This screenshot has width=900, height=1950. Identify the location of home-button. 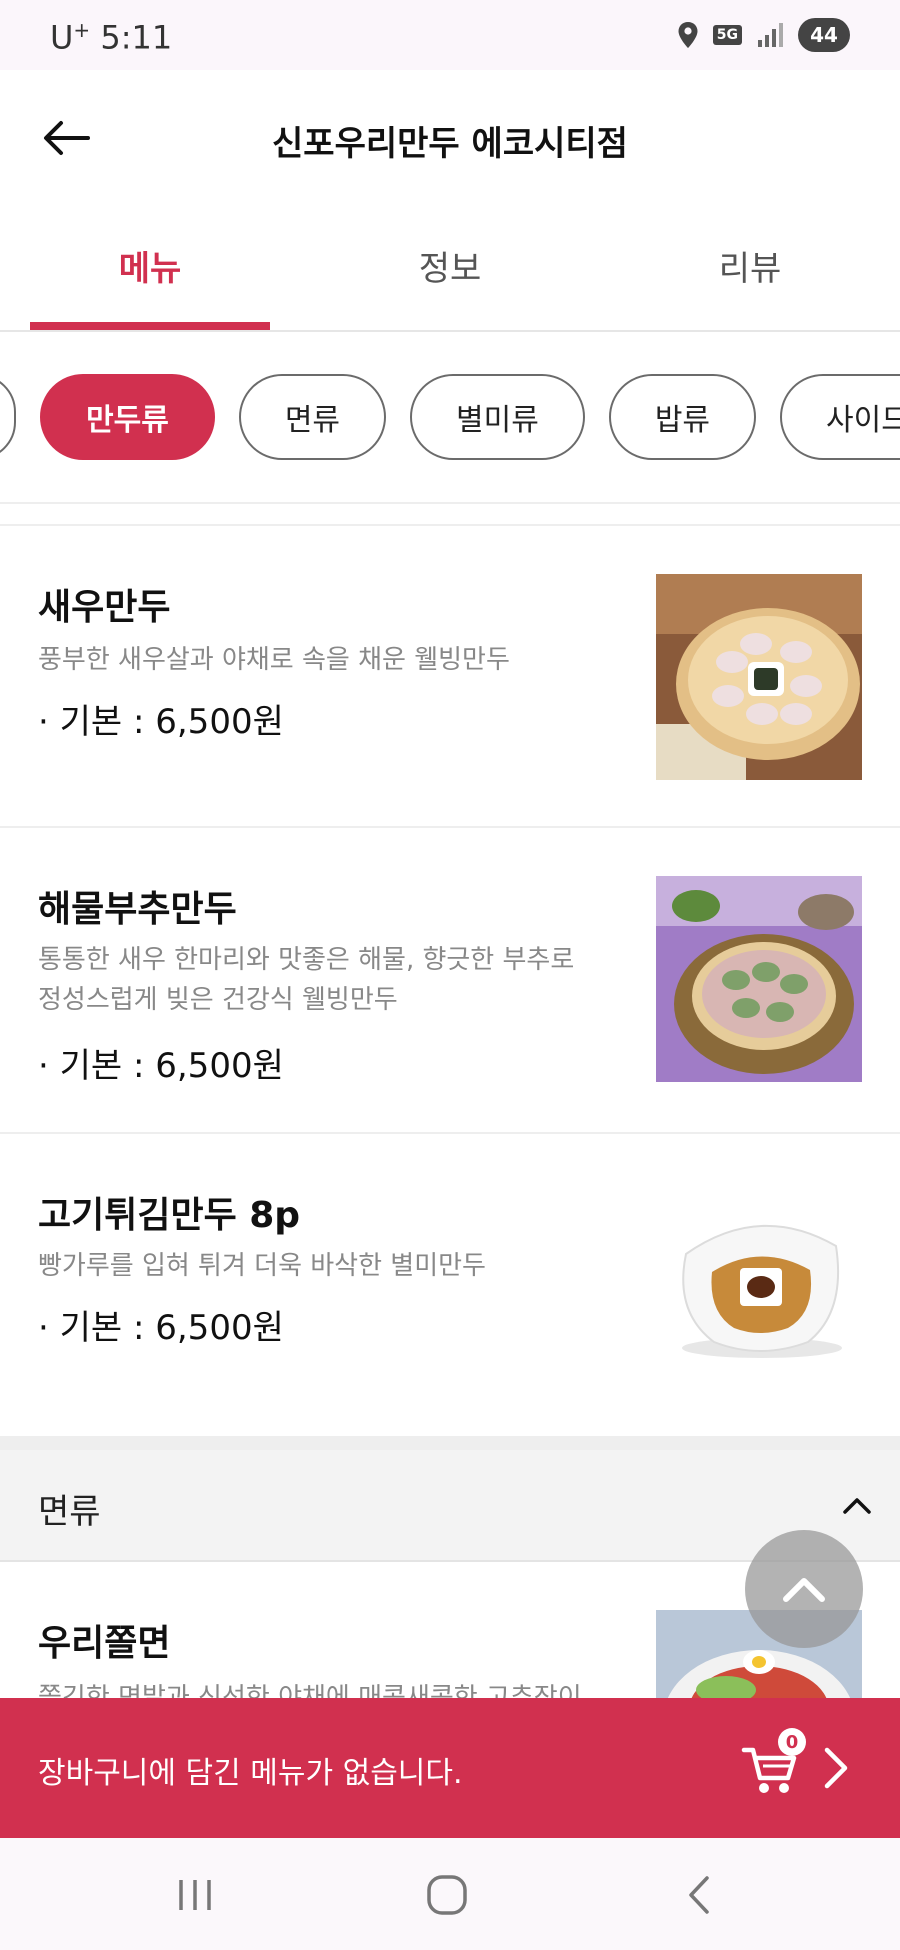
(447, 1895).